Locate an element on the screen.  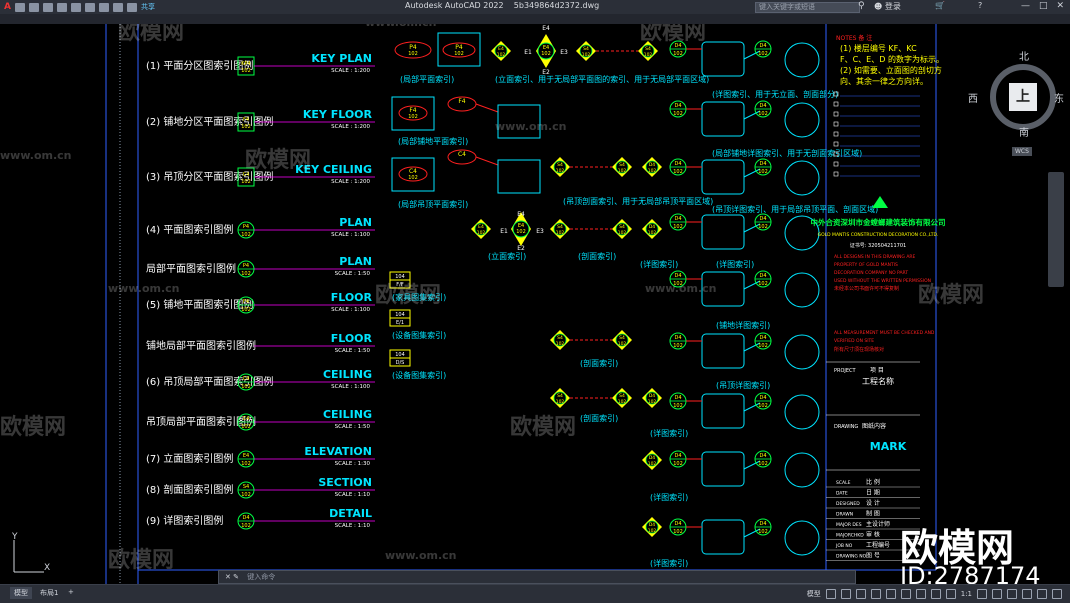
share-label: 共享 is located at coordinates (148, 7).